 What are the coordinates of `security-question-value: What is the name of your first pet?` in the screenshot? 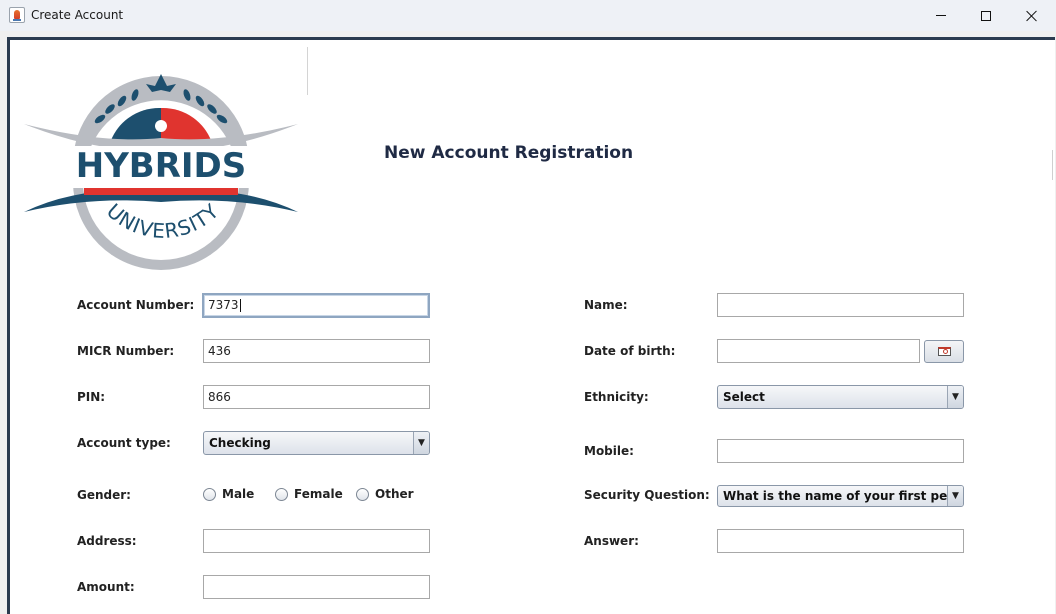 It's located at (841, 496).